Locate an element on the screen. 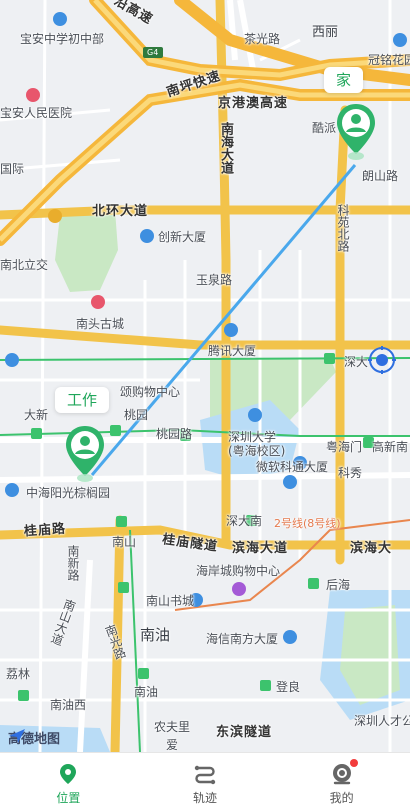 The image size is (410, 812). highway-shield: G4 is located at coordinates (153, 52).